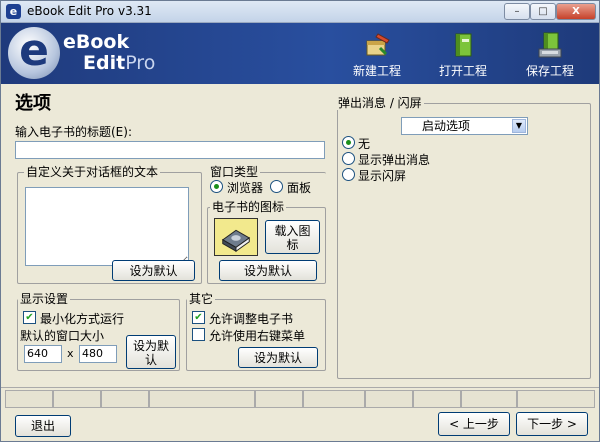  What do you see at coordinates (474, 424) in the screenshot?
I see `previous-step-button: < 上一步` at bounding box center [474, 424].